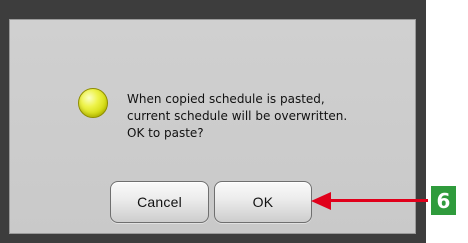  I want to click on callout-number-badge: 6, so click(443, 200).